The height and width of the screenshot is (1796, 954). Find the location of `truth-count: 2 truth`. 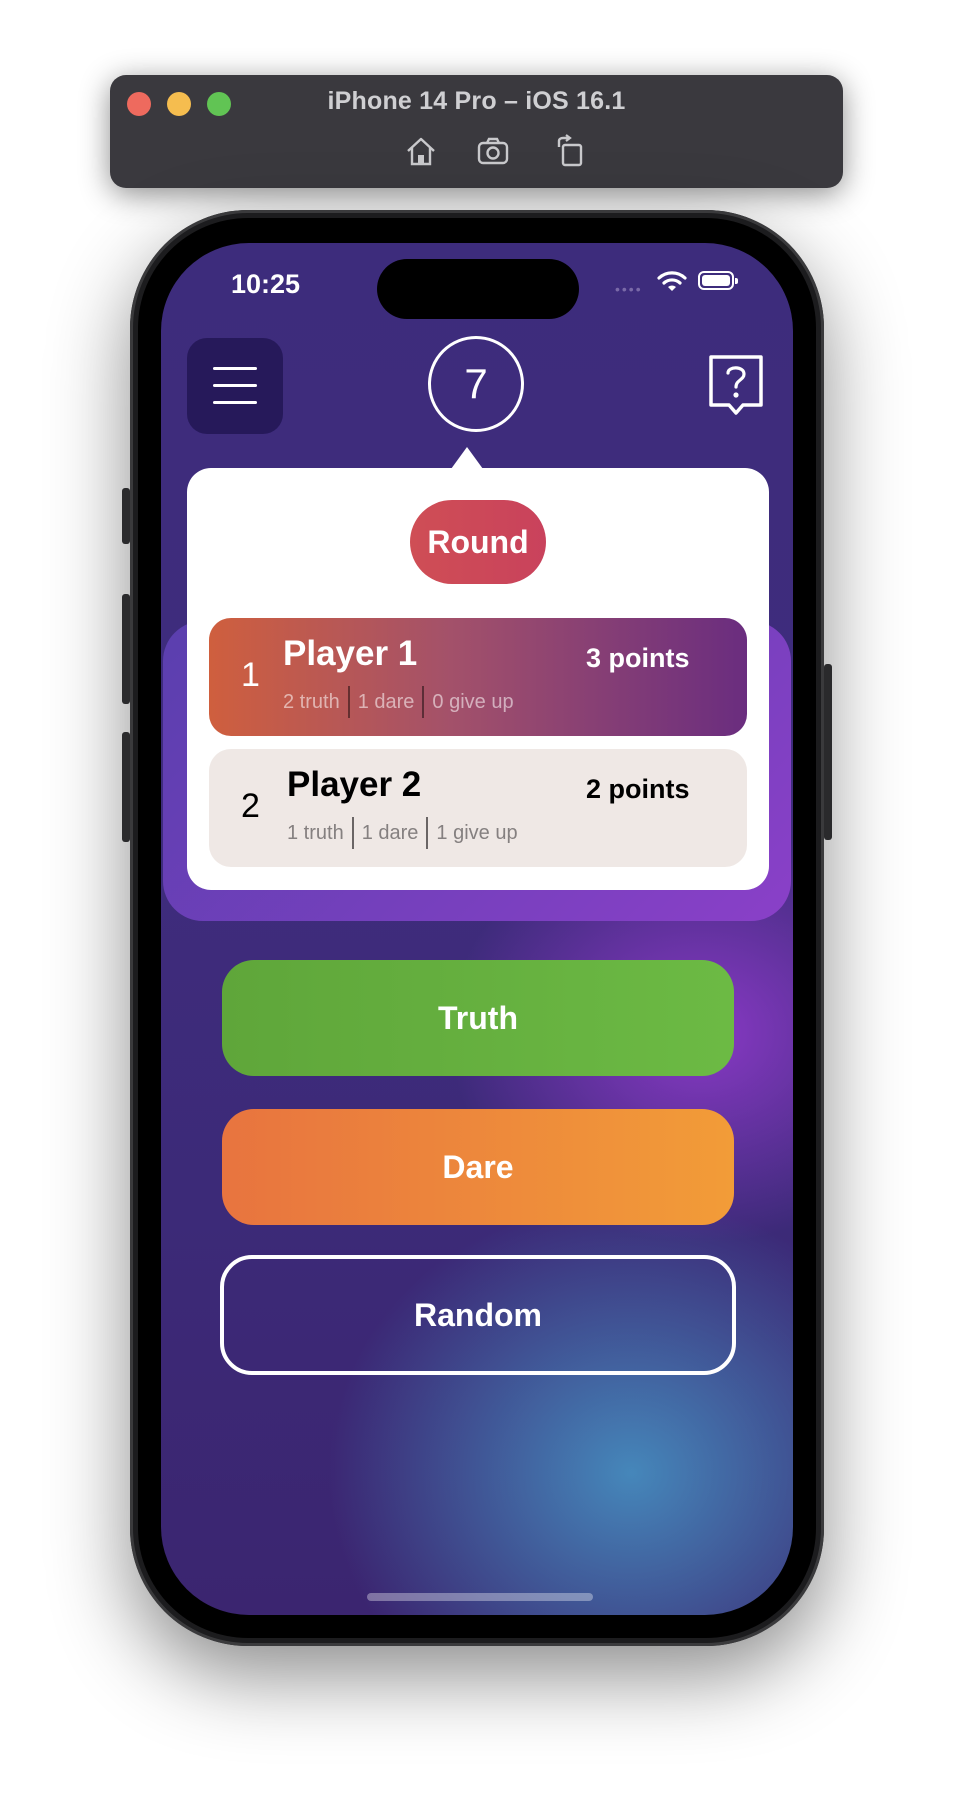

truth-count: 2 truth is located at coordinates (311, 701).